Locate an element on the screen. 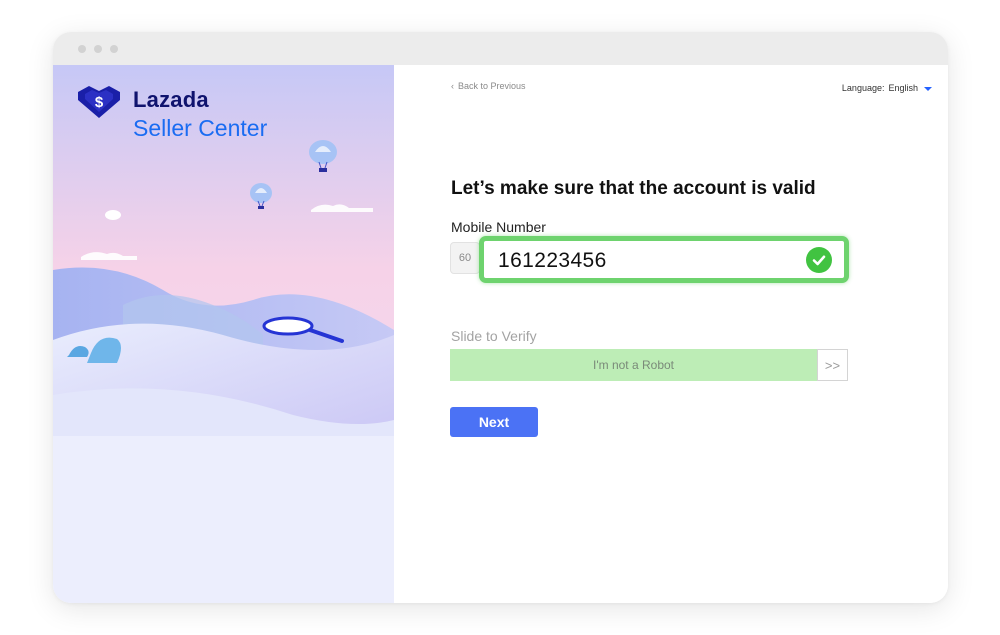 The width and height of the screenshot is (1000, 635). brand-subtitle: Seller Center is located at coordinates (200, 128).